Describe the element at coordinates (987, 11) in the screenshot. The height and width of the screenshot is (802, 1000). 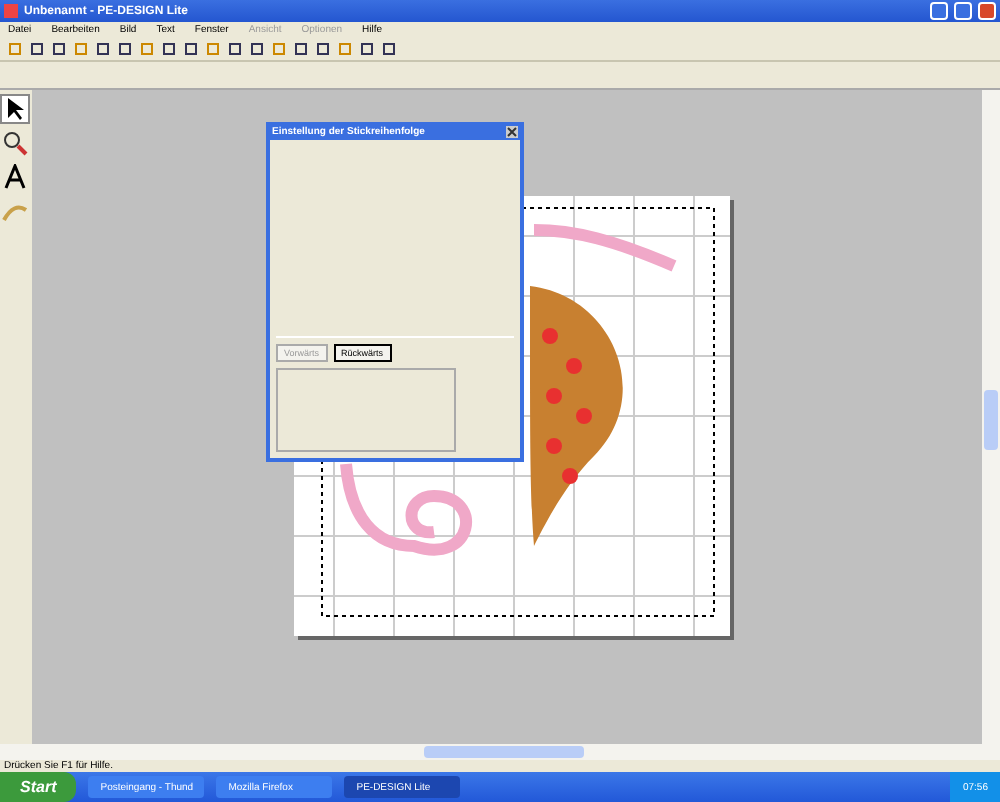
I see `close-button` at that location.